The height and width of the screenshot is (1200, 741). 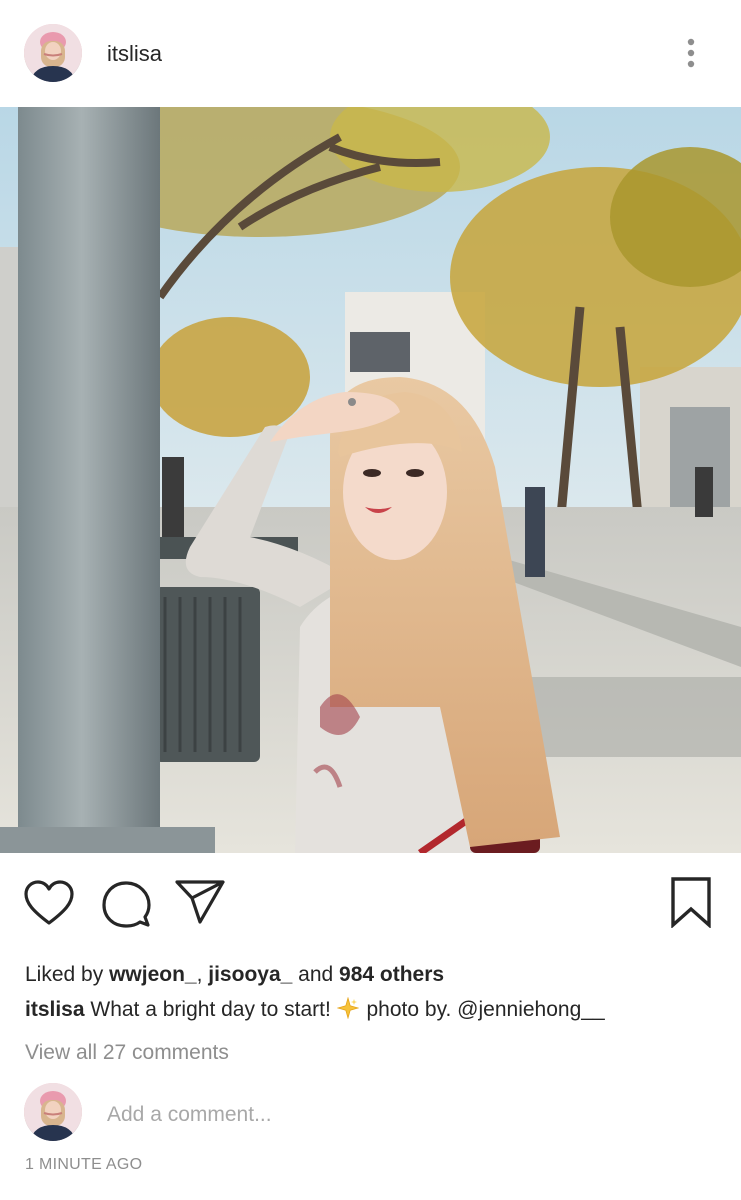 What do you see at coordinates (134, 54) in the screenshot?
I see `post-username: itslisa` at bounding box center [134, 54].